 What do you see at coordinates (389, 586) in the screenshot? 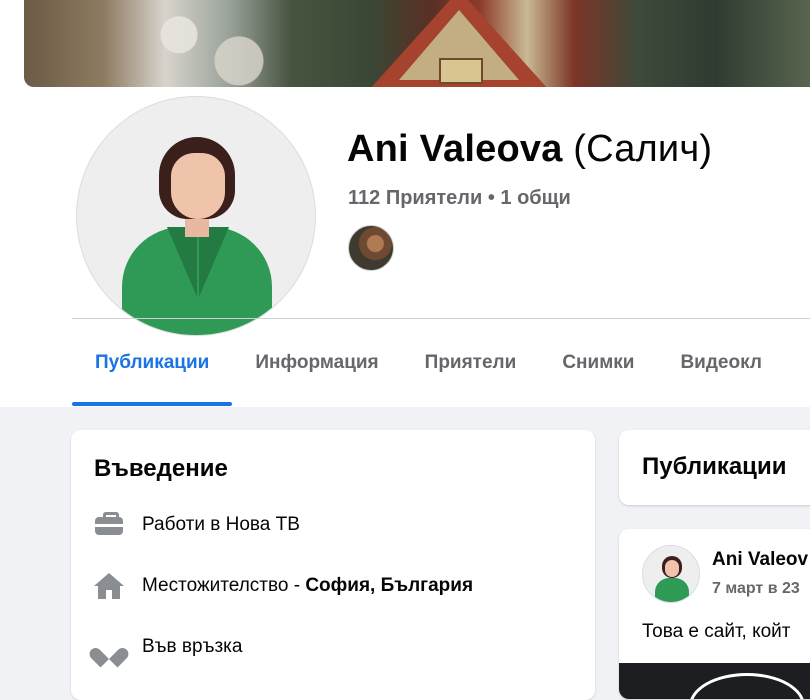
I see `intro-residence-link: София, България` at bounding box center [389, 586].